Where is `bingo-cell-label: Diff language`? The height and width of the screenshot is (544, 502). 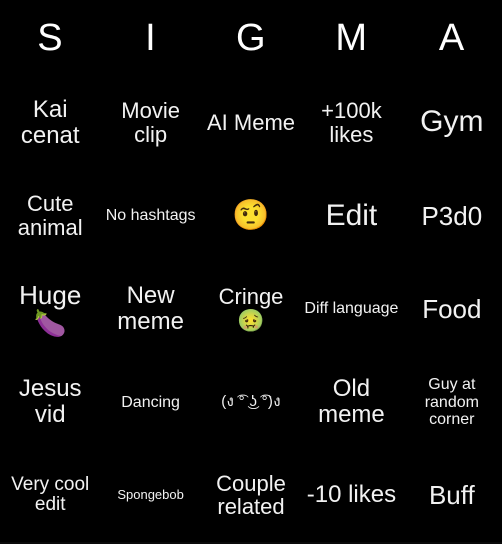 bingo-cell-label: Diff language is located at coordinates (351, 309).